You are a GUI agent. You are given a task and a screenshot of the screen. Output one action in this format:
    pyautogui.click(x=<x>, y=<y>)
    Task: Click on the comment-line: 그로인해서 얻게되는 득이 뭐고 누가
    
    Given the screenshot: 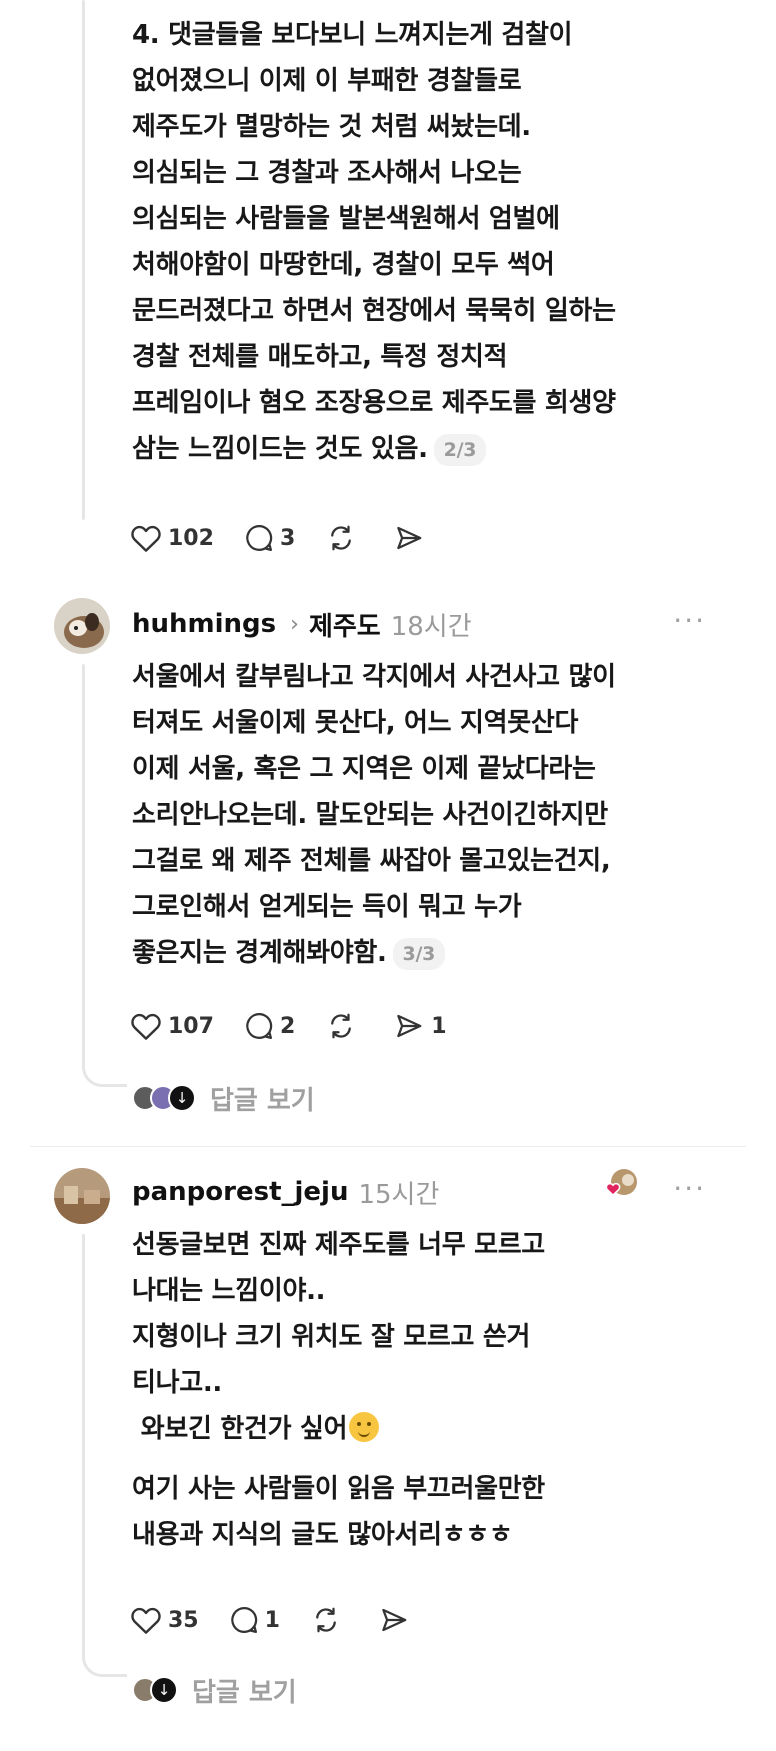 What is the action you would take?
    pyautogui.click(x=327, y=907)
    